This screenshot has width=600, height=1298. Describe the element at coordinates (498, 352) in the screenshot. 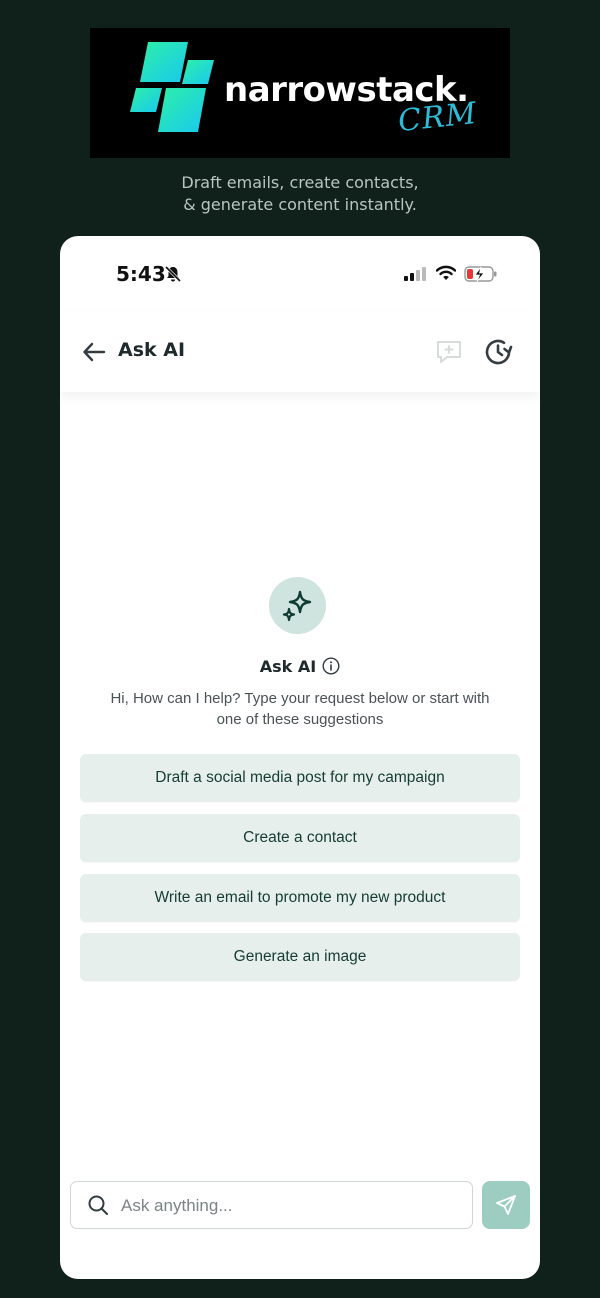

I see `history-icon` at that location.